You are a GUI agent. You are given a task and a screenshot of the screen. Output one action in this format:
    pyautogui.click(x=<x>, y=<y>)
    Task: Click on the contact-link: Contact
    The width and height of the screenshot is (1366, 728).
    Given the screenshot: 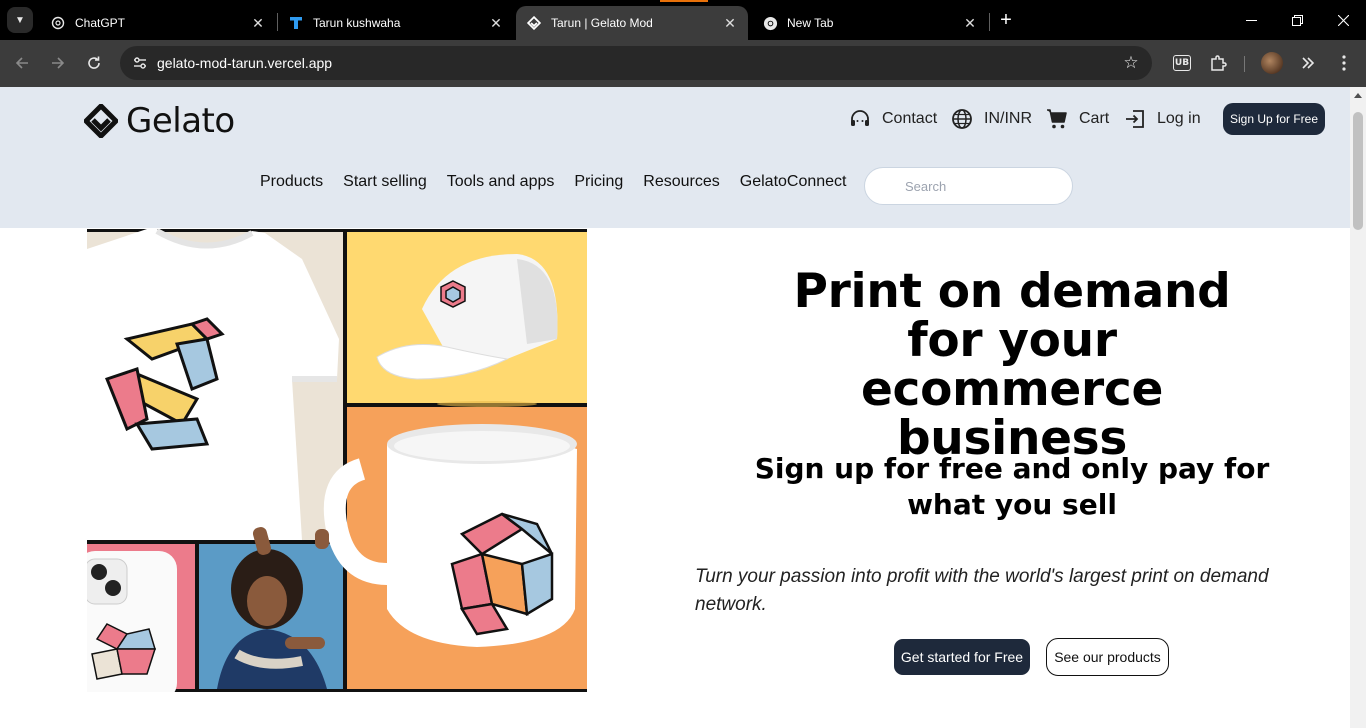 What is the action you would take?
    pyautogui.click(x=892, y=119)
    